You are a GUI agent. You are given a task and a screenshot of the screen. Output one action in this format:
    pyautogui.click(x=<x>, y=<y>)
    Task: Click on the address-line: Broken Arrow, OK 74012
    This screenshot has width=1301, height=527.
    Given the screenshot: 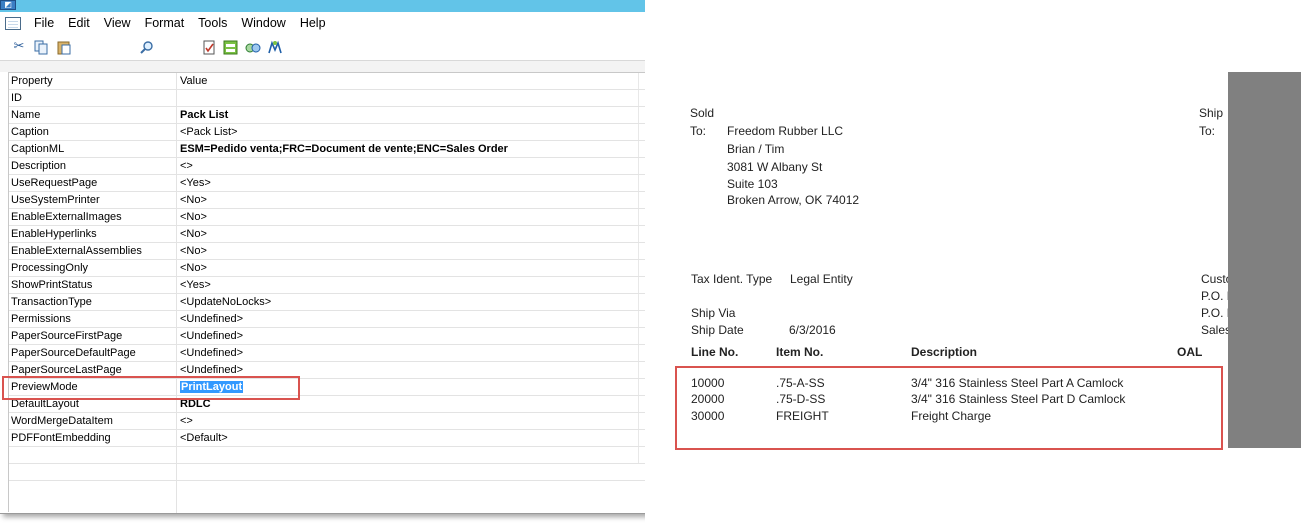 What is the action you would take?
    pyautogui.click(x=793, y=200)
    